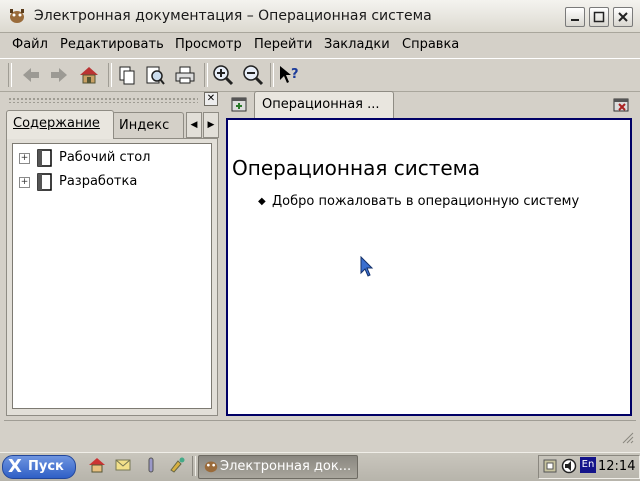 This screenshot has width=640, height=481. I want to click on document-list-item: Добро пожаловать в операционную систему, so click(426, 201).